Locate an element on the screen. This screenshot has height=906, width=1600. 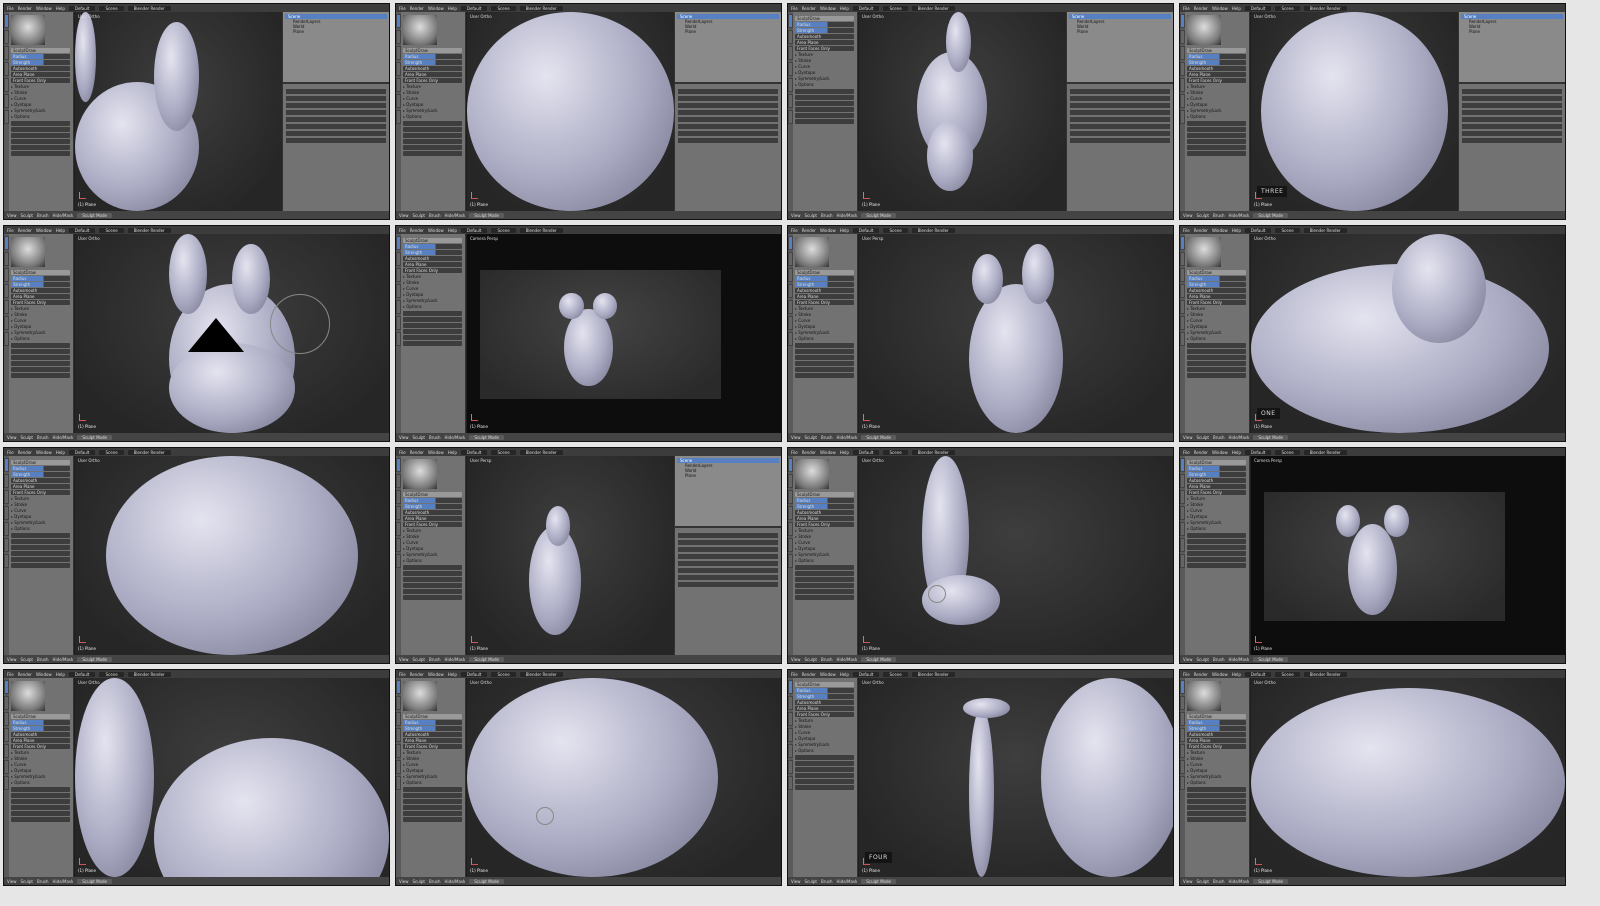
brush-field: Radius is located at coordinates (40, 278).